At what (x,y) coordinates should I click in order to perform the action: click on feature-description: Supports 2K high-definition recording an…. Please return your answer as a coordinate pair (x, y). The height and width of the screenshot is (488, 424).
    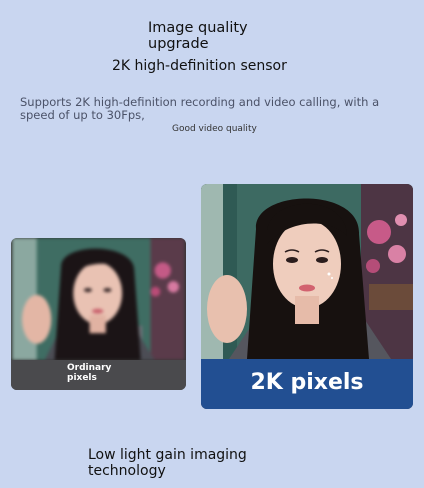
    Looking at the image, I should click on (217, 109).